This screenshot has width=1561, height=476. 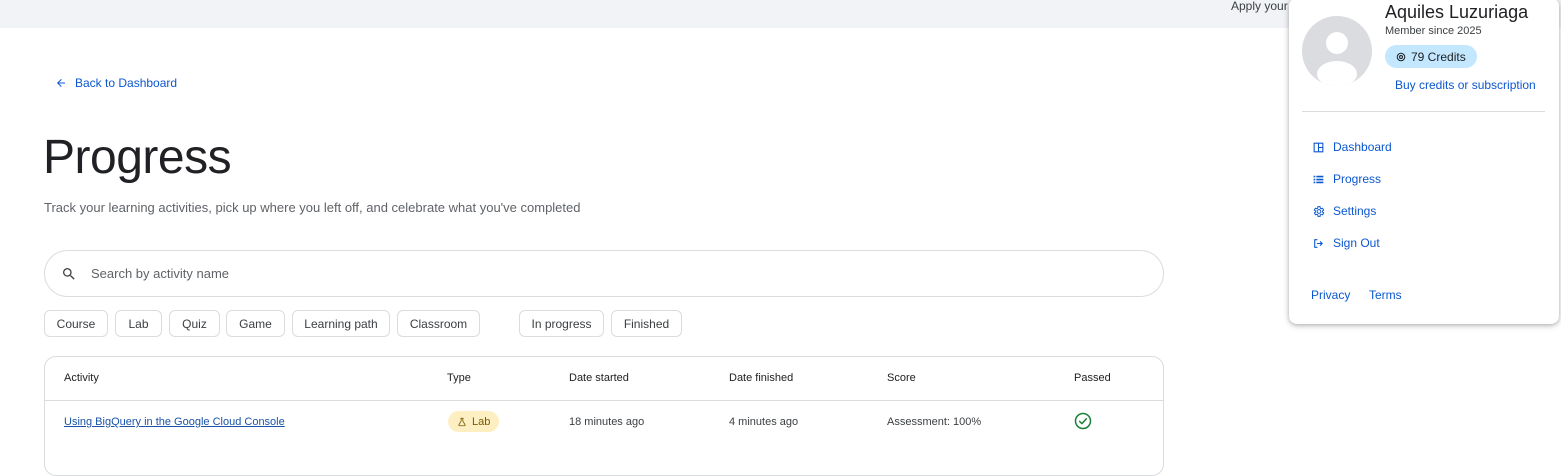 What do you see at coordinates (1357, 179) in the screenshot?
I see `menu-item-progress-label: Progress` at bounding box center [1357, 179].